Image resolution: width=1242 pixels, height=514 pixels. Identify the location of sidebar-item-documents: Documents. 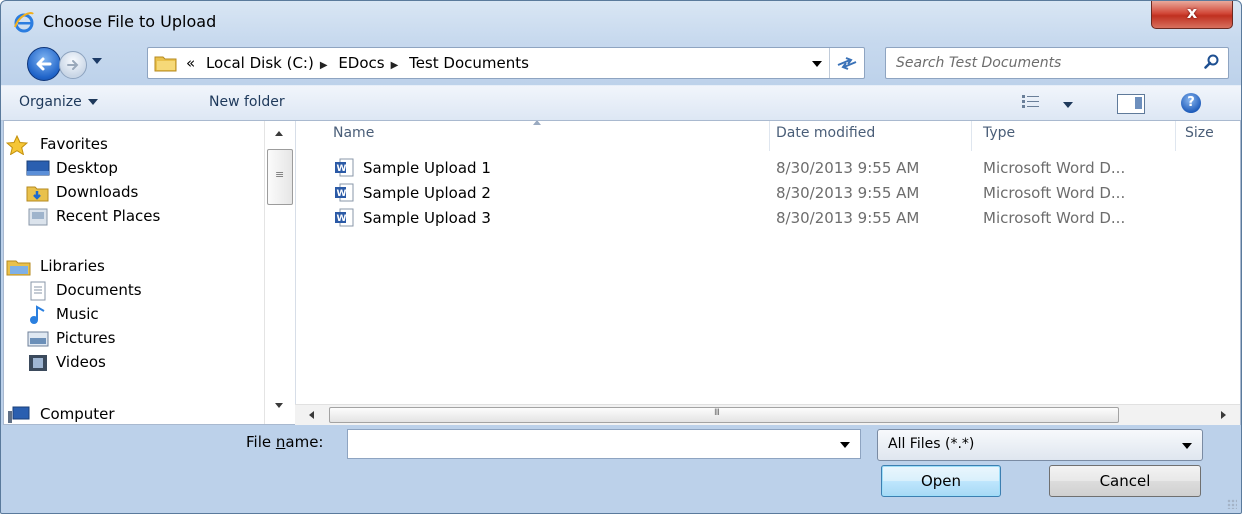
(86, 291).